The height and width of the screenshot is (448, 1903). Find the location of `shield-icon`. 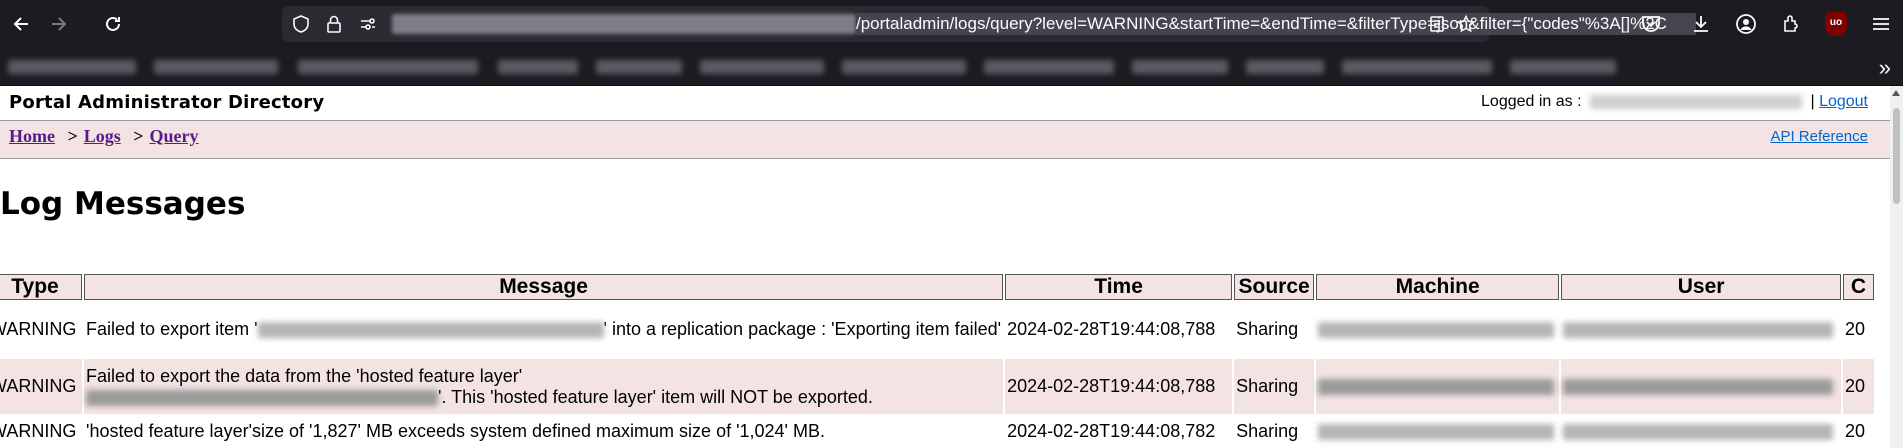

shield-icon is located at coordinates (301, 24).